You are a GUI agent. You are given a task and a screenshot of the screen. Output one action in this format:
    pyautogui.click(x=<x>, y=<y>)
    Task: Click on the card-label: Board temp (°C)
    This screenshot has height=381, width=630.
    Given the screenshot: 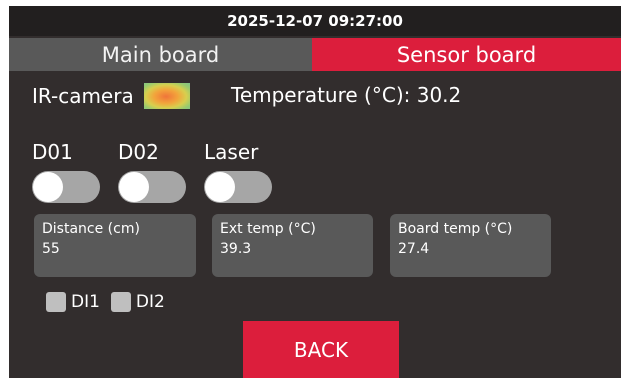 What is the action you would take?
    pyautogui.click(x=455, y=229)
    